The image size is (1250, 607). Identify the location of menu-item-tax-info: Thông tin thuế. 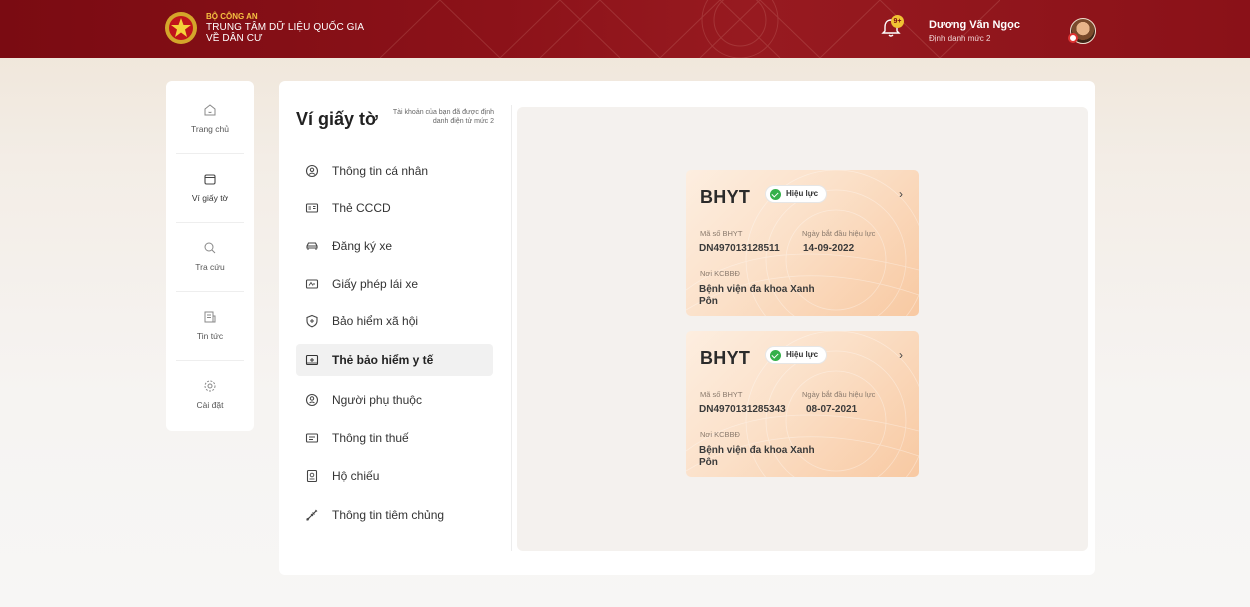
(394, 438).